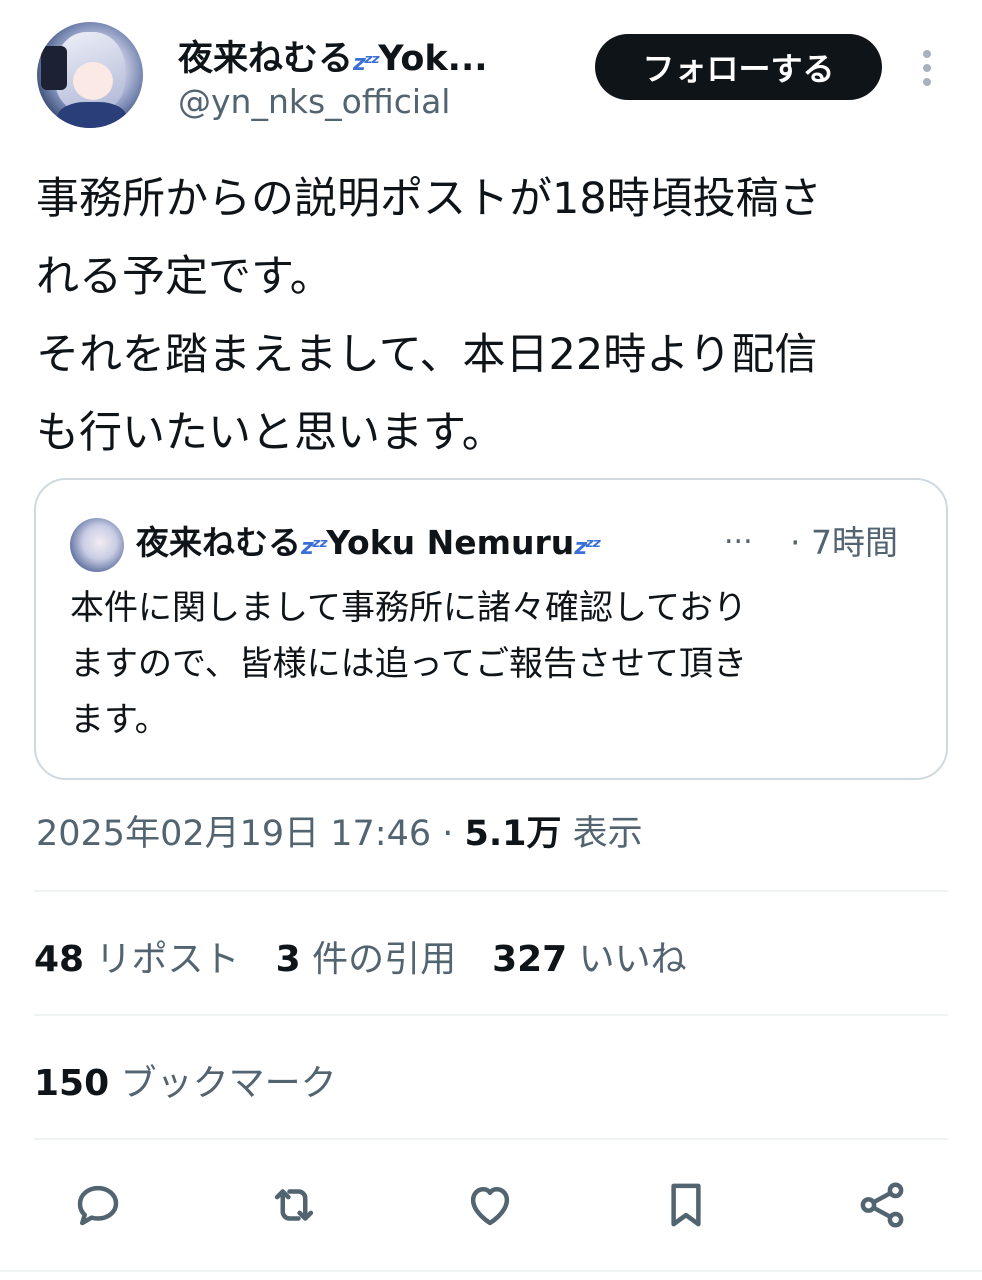 The height and width of the screenshot is (1280, 982). I want to click on avatar-face, so click(93, 81).